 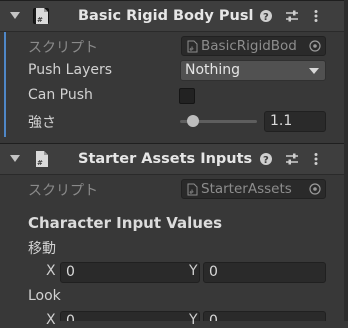 I want to click on push-layers-dropdown: Nothing, so click(x=253, y=70).